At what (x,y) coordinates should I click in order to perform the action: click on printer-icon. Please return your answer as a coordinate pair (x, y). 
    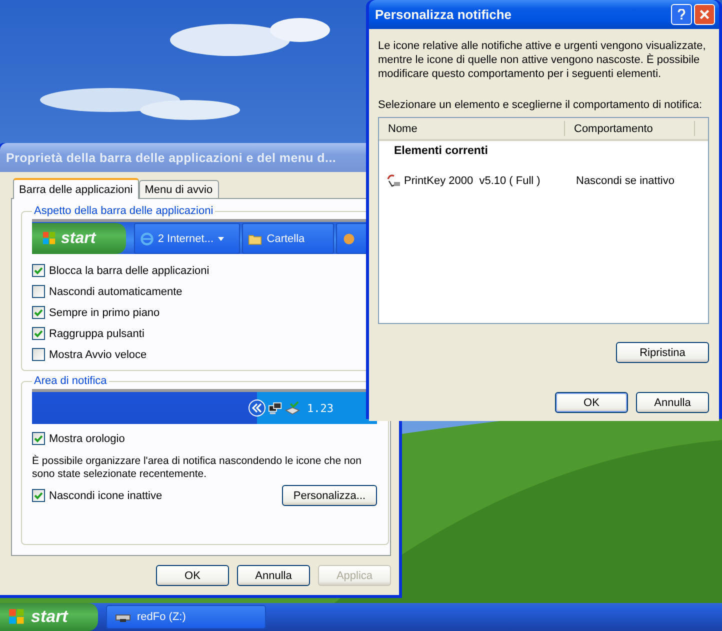
    Looking at the image, I should click on (292, 408).